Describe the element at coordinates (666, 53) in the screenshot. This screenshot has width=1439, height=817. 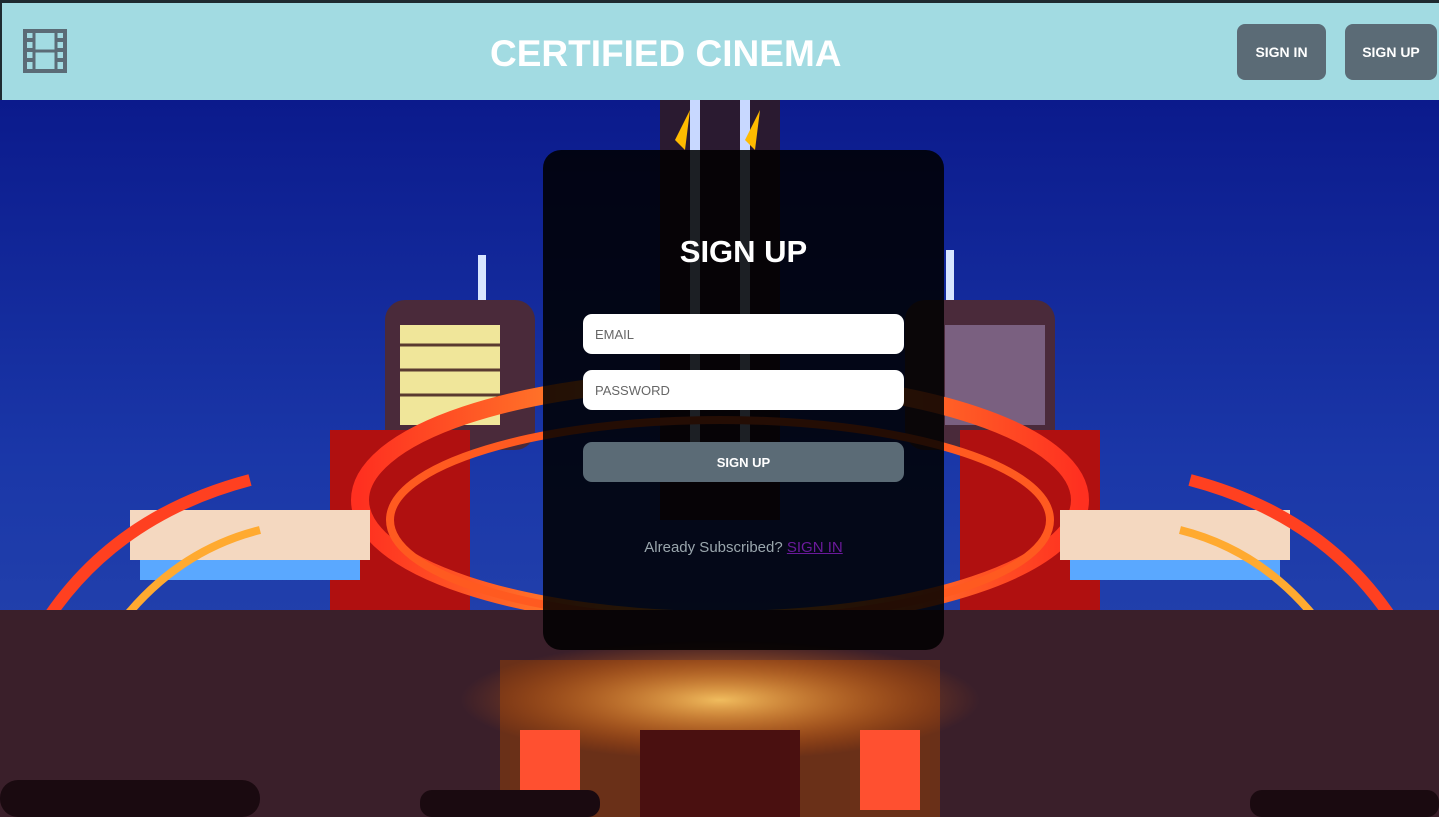
I see `site-title: CERTIFIED CINEMA` at that location.